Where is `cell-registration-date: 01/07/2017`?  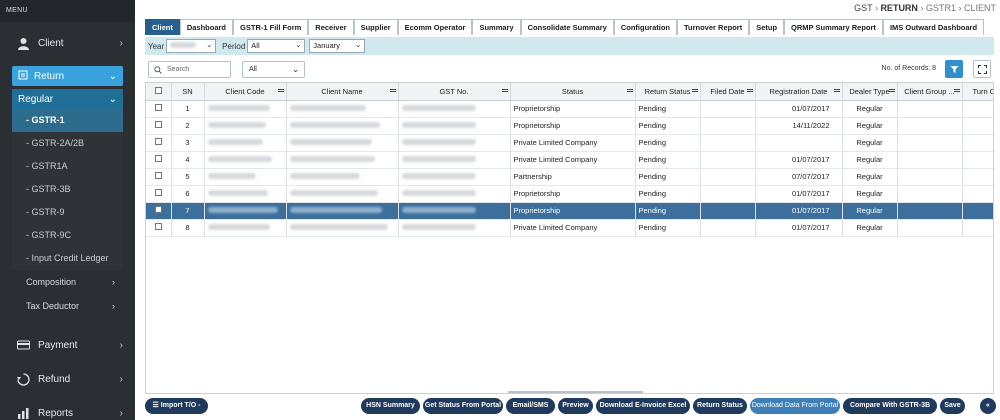 cell-registration-date: 01/07/2017 is located at coordinates (799, 228).